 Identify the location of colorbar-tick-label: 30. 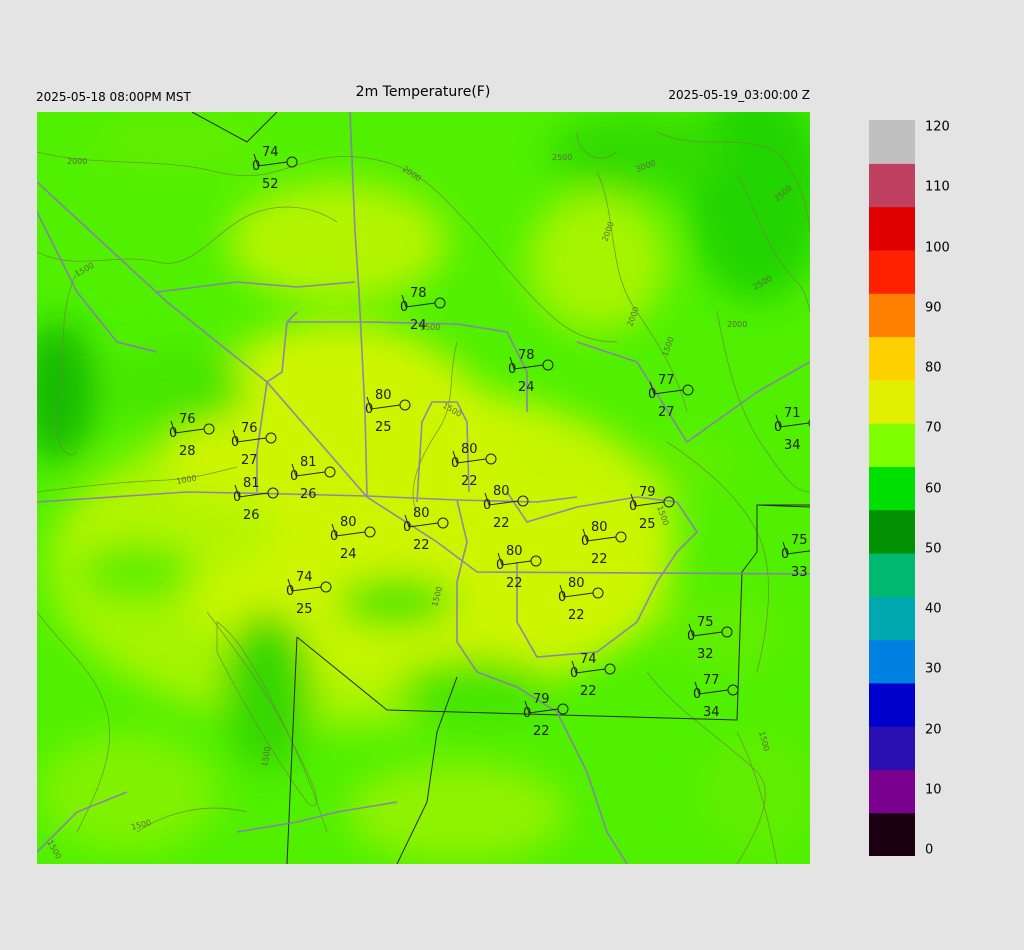
(933, 669).